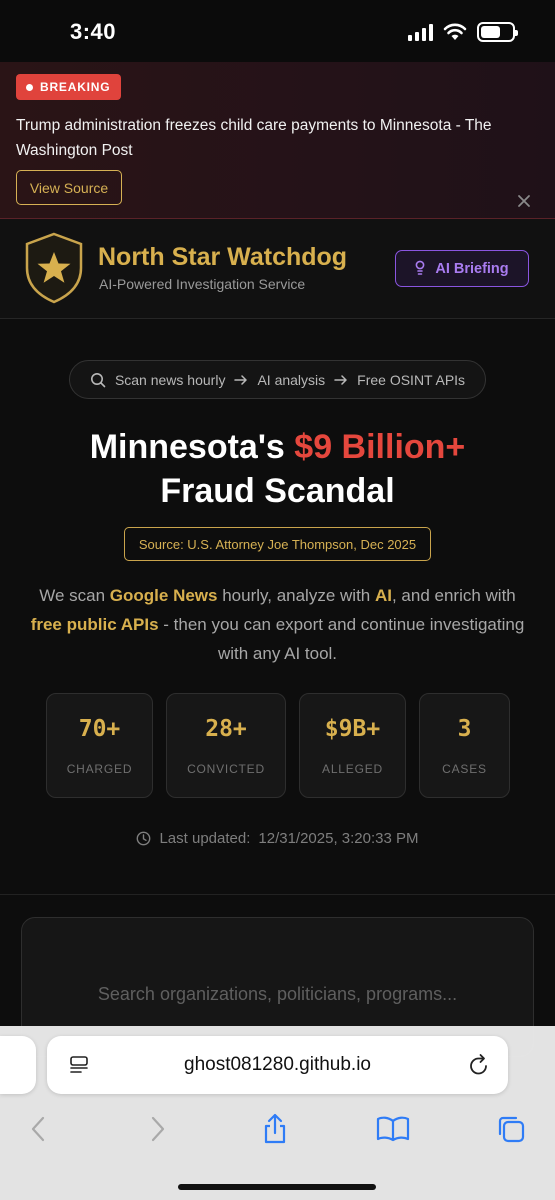 This screenshot has height=1200, width=555. I want to click on hero-title-end: Fraud Scandal, so click(277, 491).